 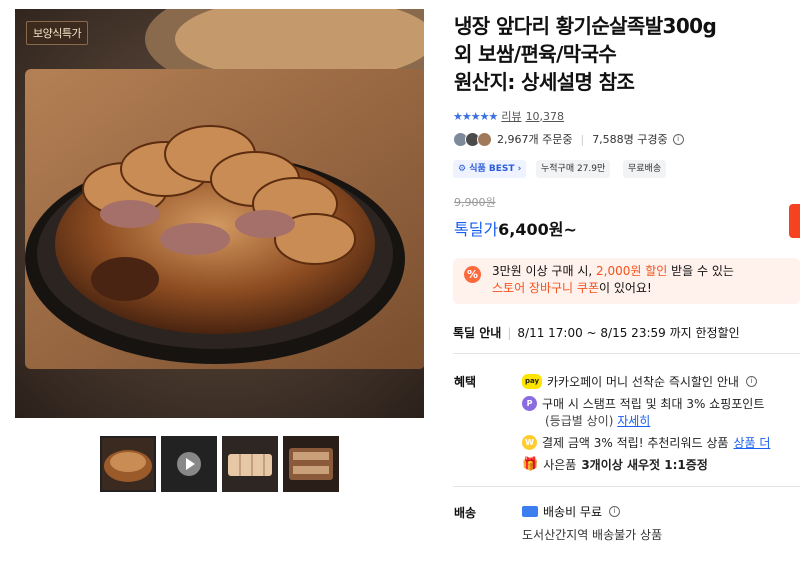 What do you see at coordinates (484, 139) in the screenshot?
I see `avatar` at bounding box center [484, 139].